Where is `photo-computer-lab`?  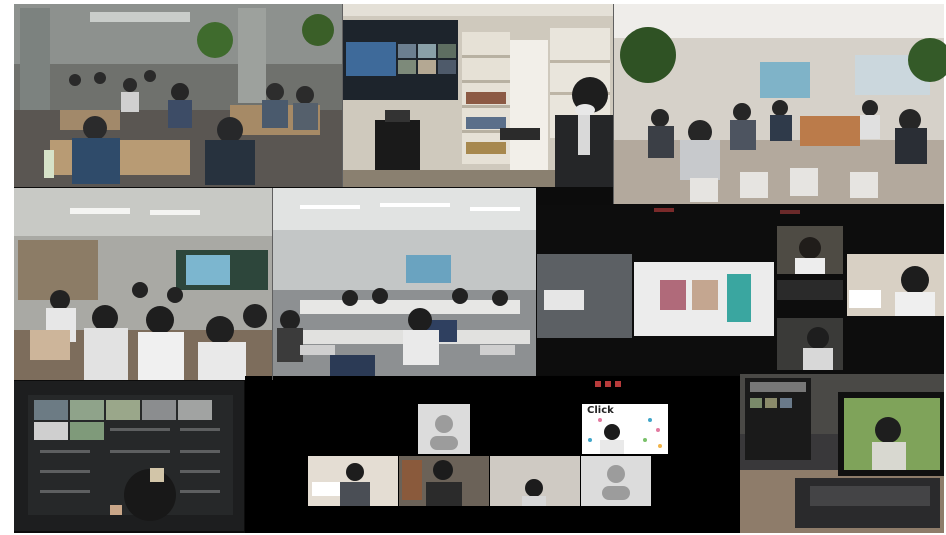
photo-computer-lab is located at coordinates (404, 284).